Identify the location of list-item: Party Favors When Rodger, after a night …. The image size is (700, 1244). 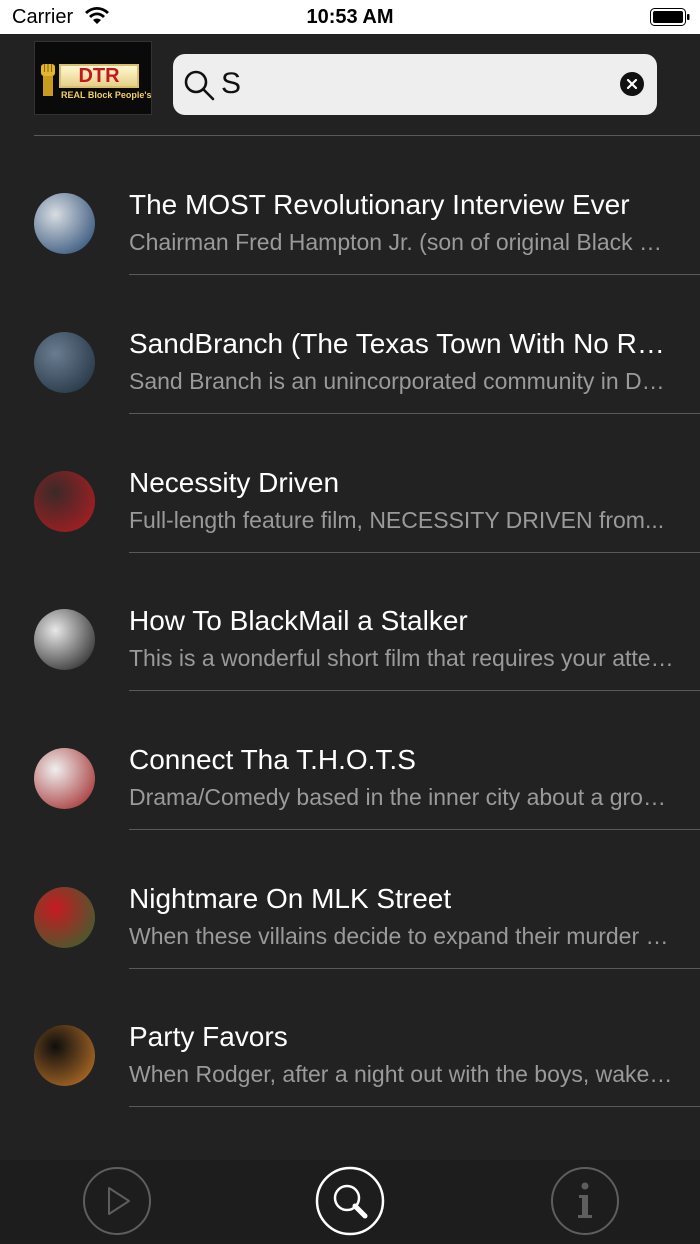
(350, 1037).